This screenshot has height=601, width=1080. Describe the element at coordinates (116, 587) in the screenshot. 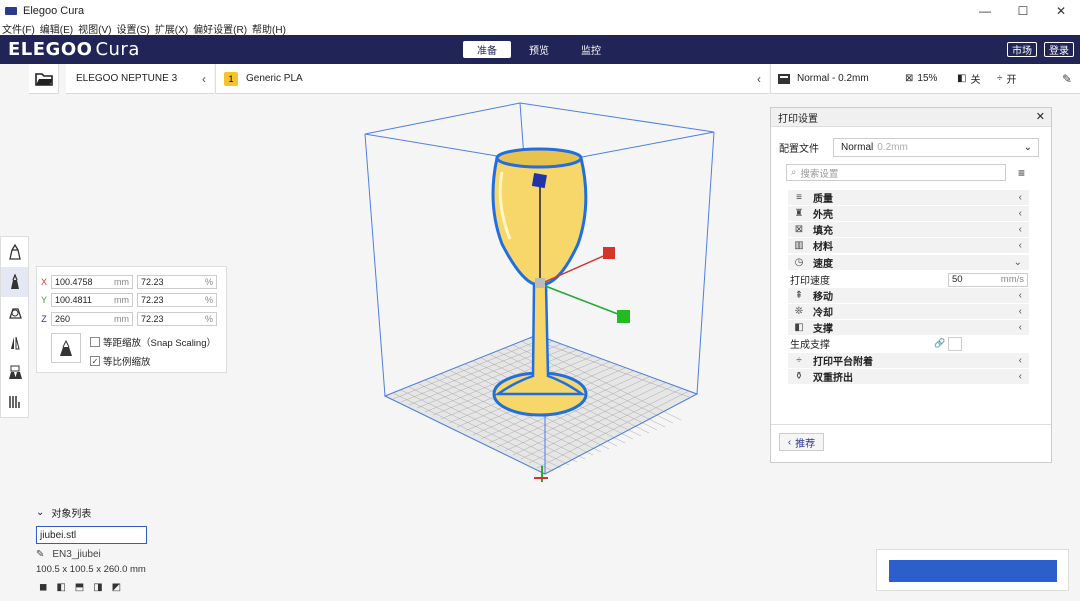

I see `view-right-icon: ◩` at that location.